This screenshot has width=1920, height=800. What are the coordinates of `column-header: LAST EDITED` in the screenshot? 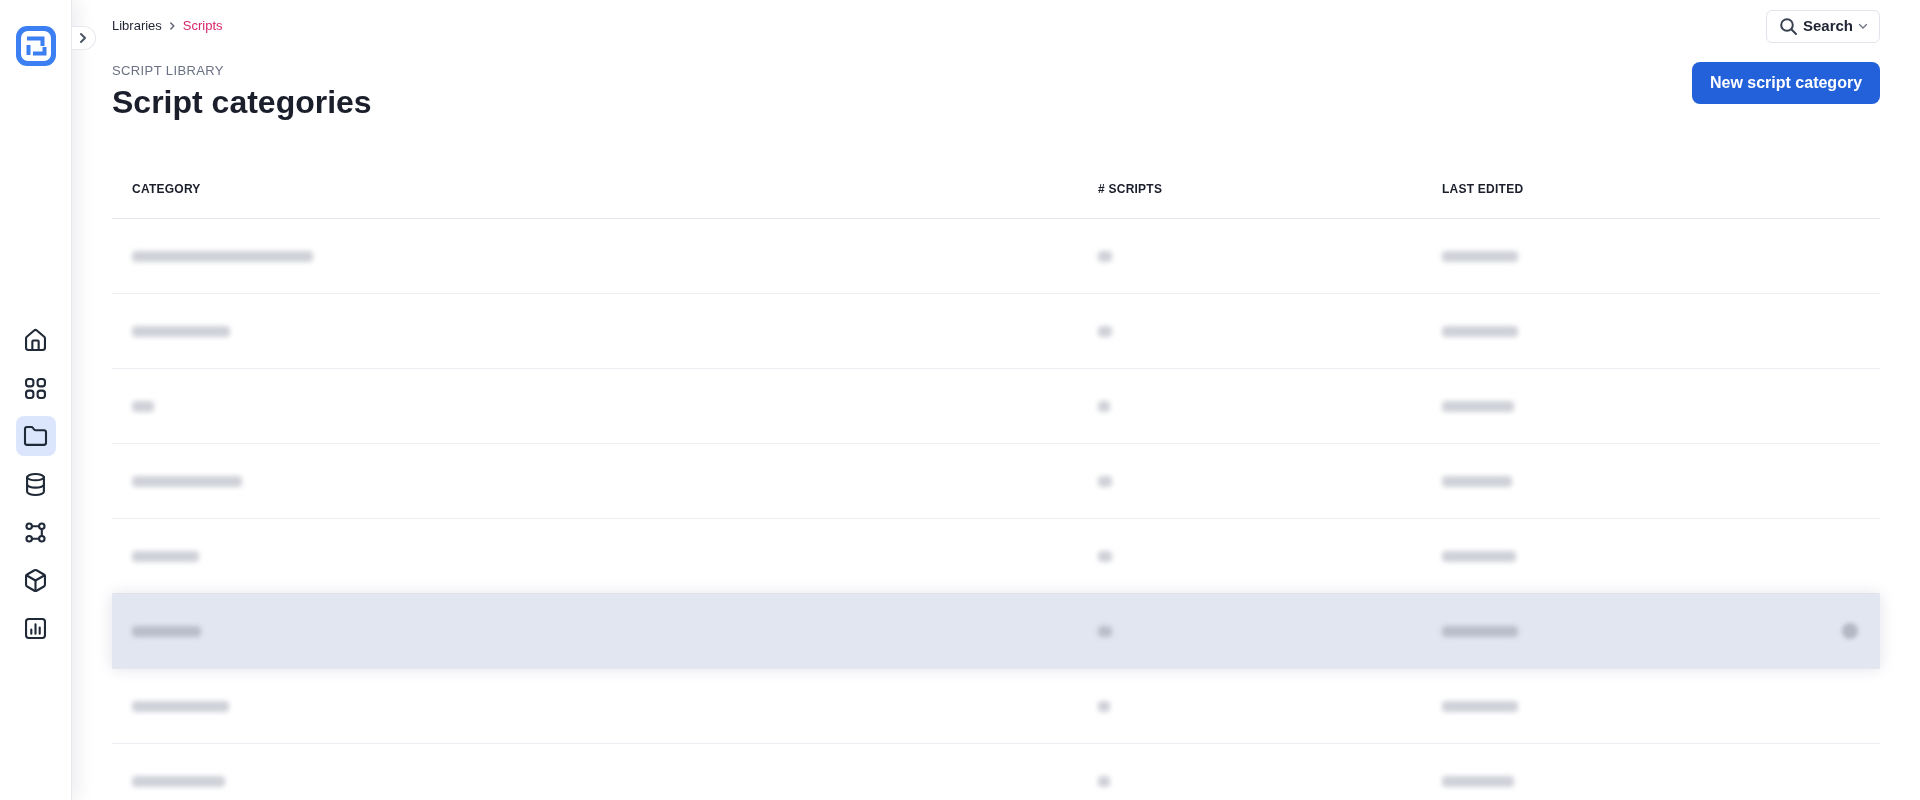 It's located at (1483, 188).